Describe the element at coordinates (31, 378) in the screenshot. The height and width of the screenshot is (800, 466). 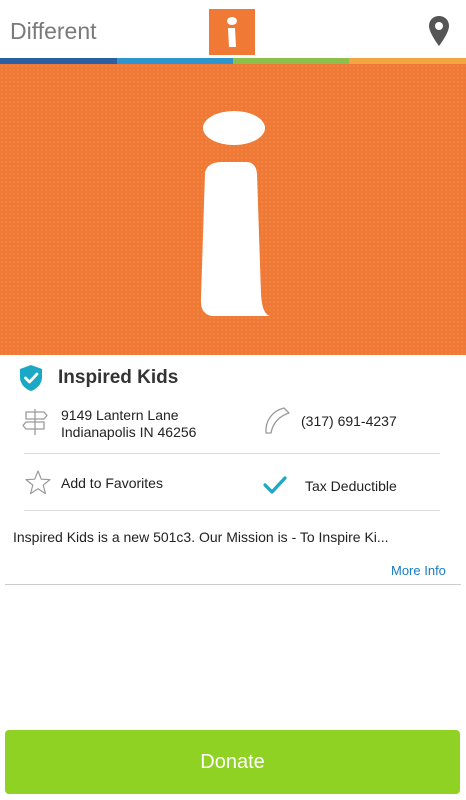
I see `verified-shield-icon` at that location.